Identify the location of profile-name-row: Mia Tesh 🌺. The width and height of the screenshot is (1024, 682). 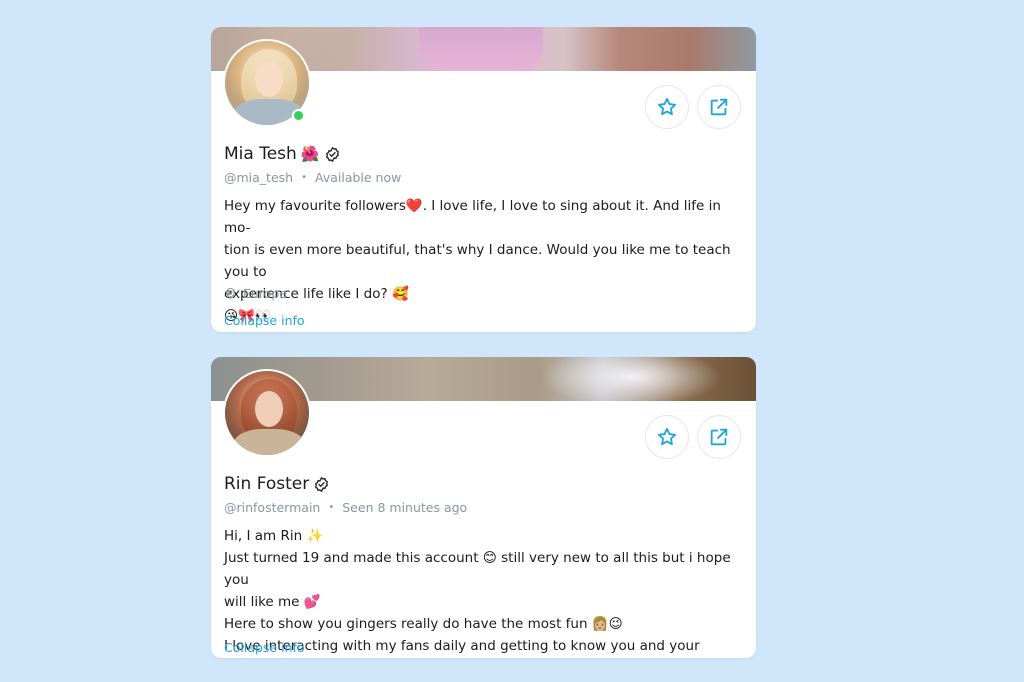
(282, 154).